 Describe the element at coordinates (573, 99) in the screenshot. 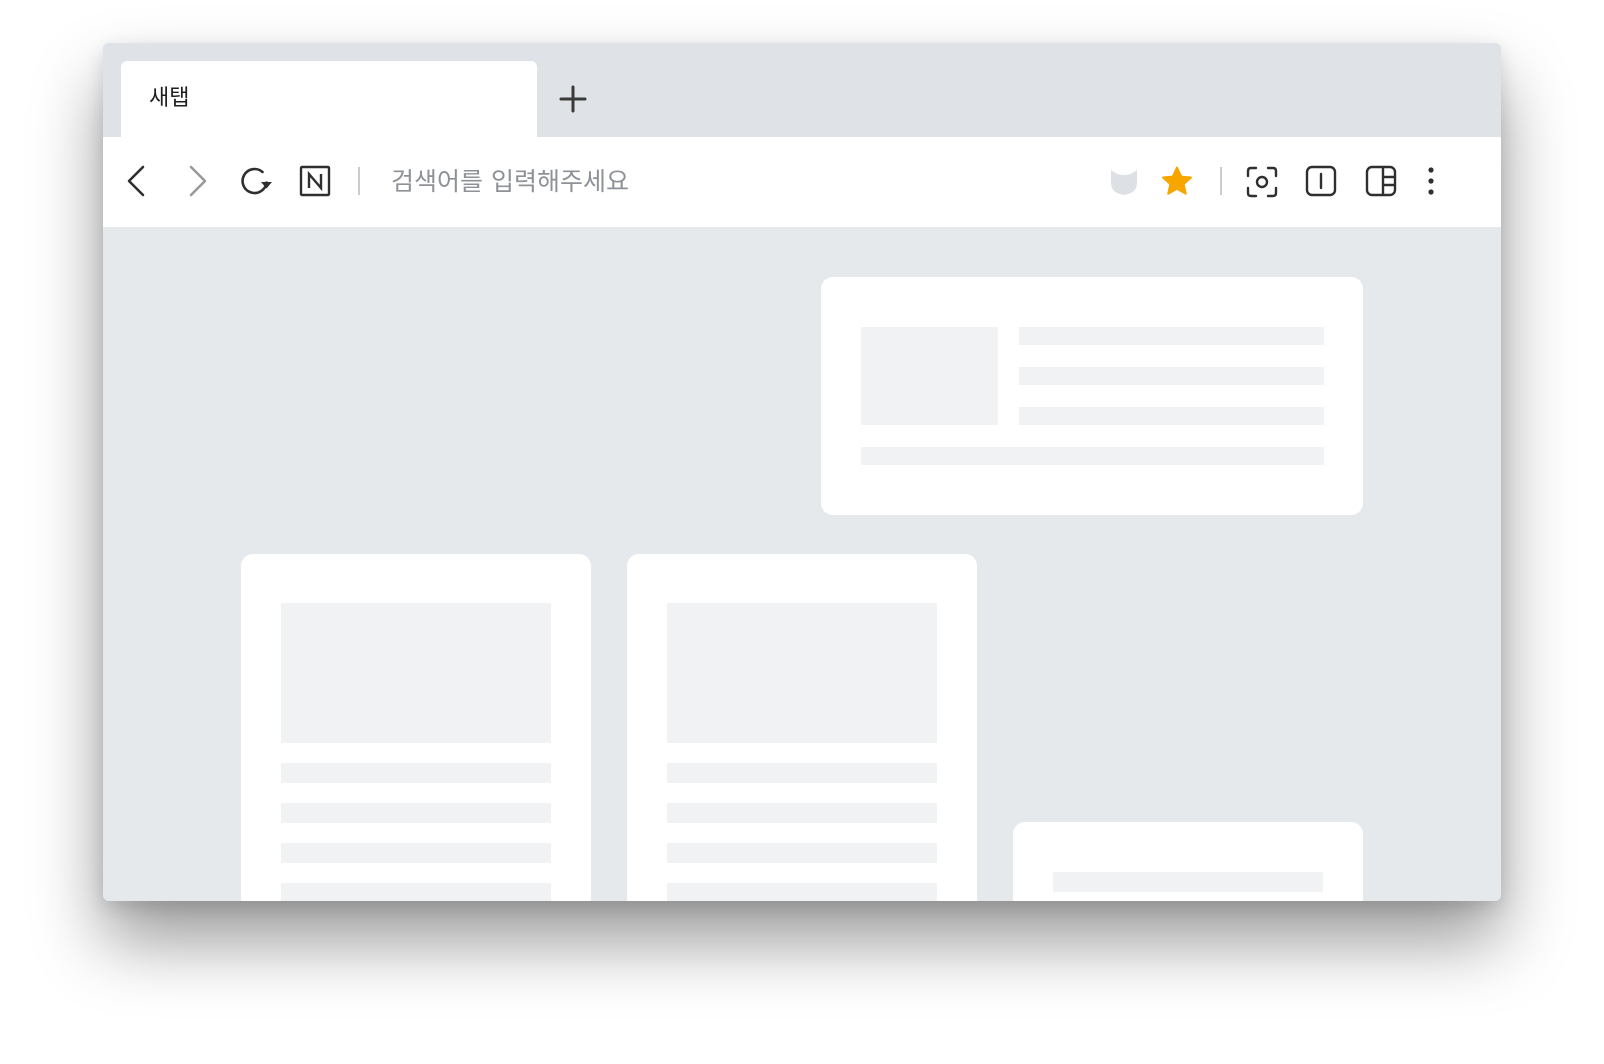

I see `plus-icon` at that location.